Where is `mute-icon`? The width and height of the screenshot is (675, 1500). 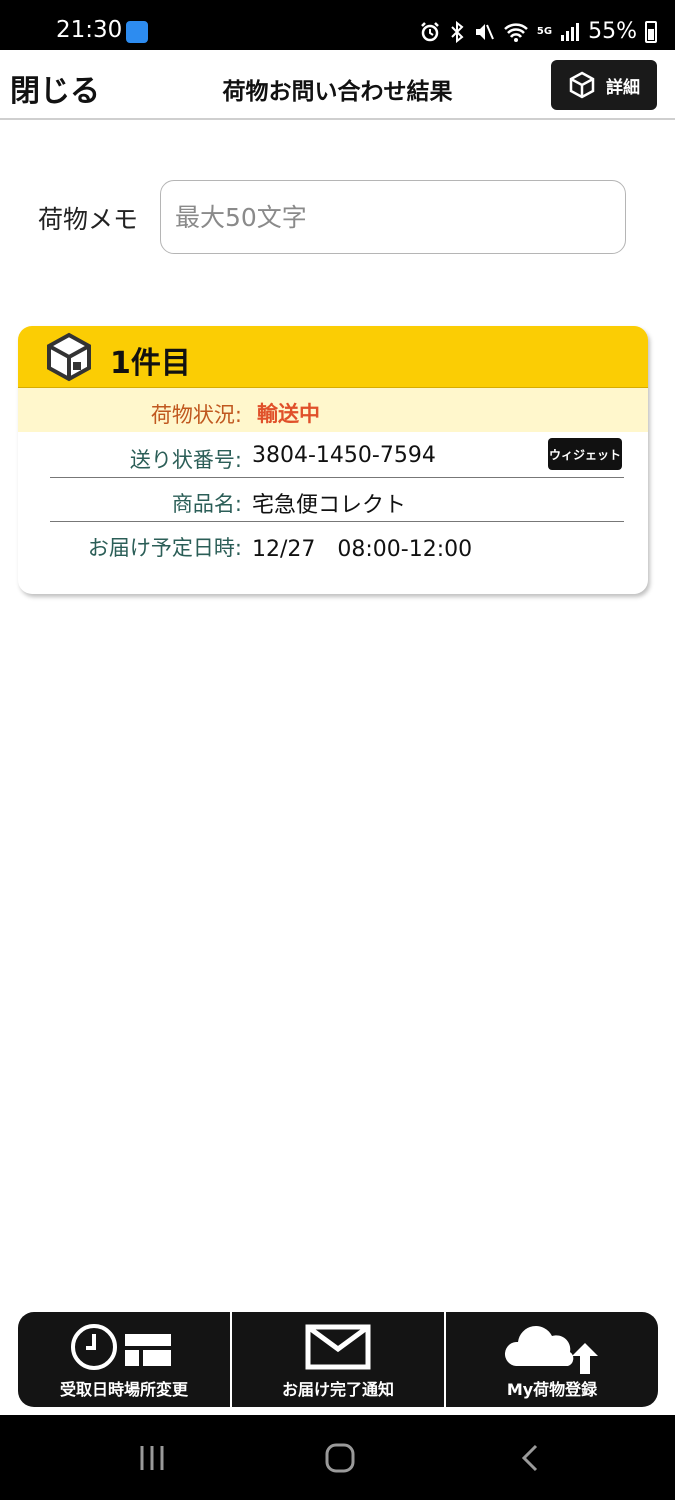 mute-icon is located at coordinates (484, 31).